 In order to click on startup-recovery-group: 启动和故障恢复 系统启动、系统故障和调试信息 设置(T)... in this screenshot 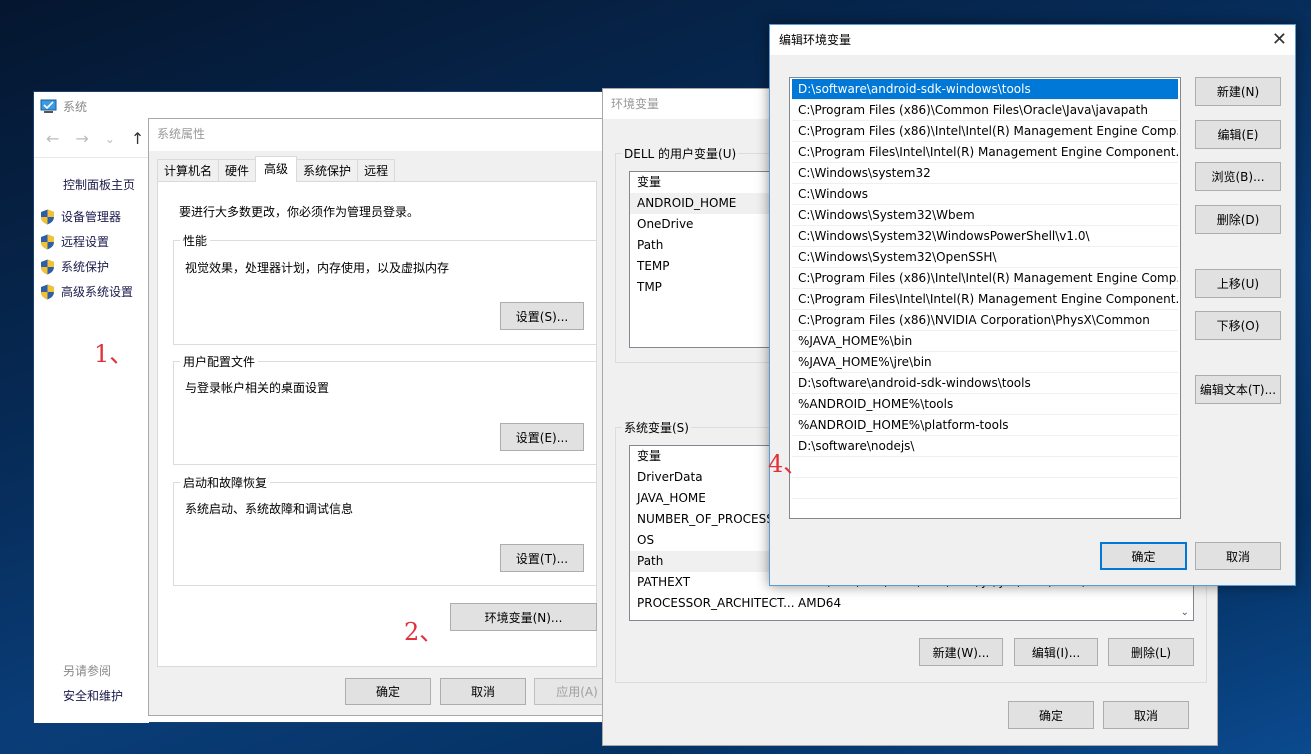, I will do `click(385, 530)`.